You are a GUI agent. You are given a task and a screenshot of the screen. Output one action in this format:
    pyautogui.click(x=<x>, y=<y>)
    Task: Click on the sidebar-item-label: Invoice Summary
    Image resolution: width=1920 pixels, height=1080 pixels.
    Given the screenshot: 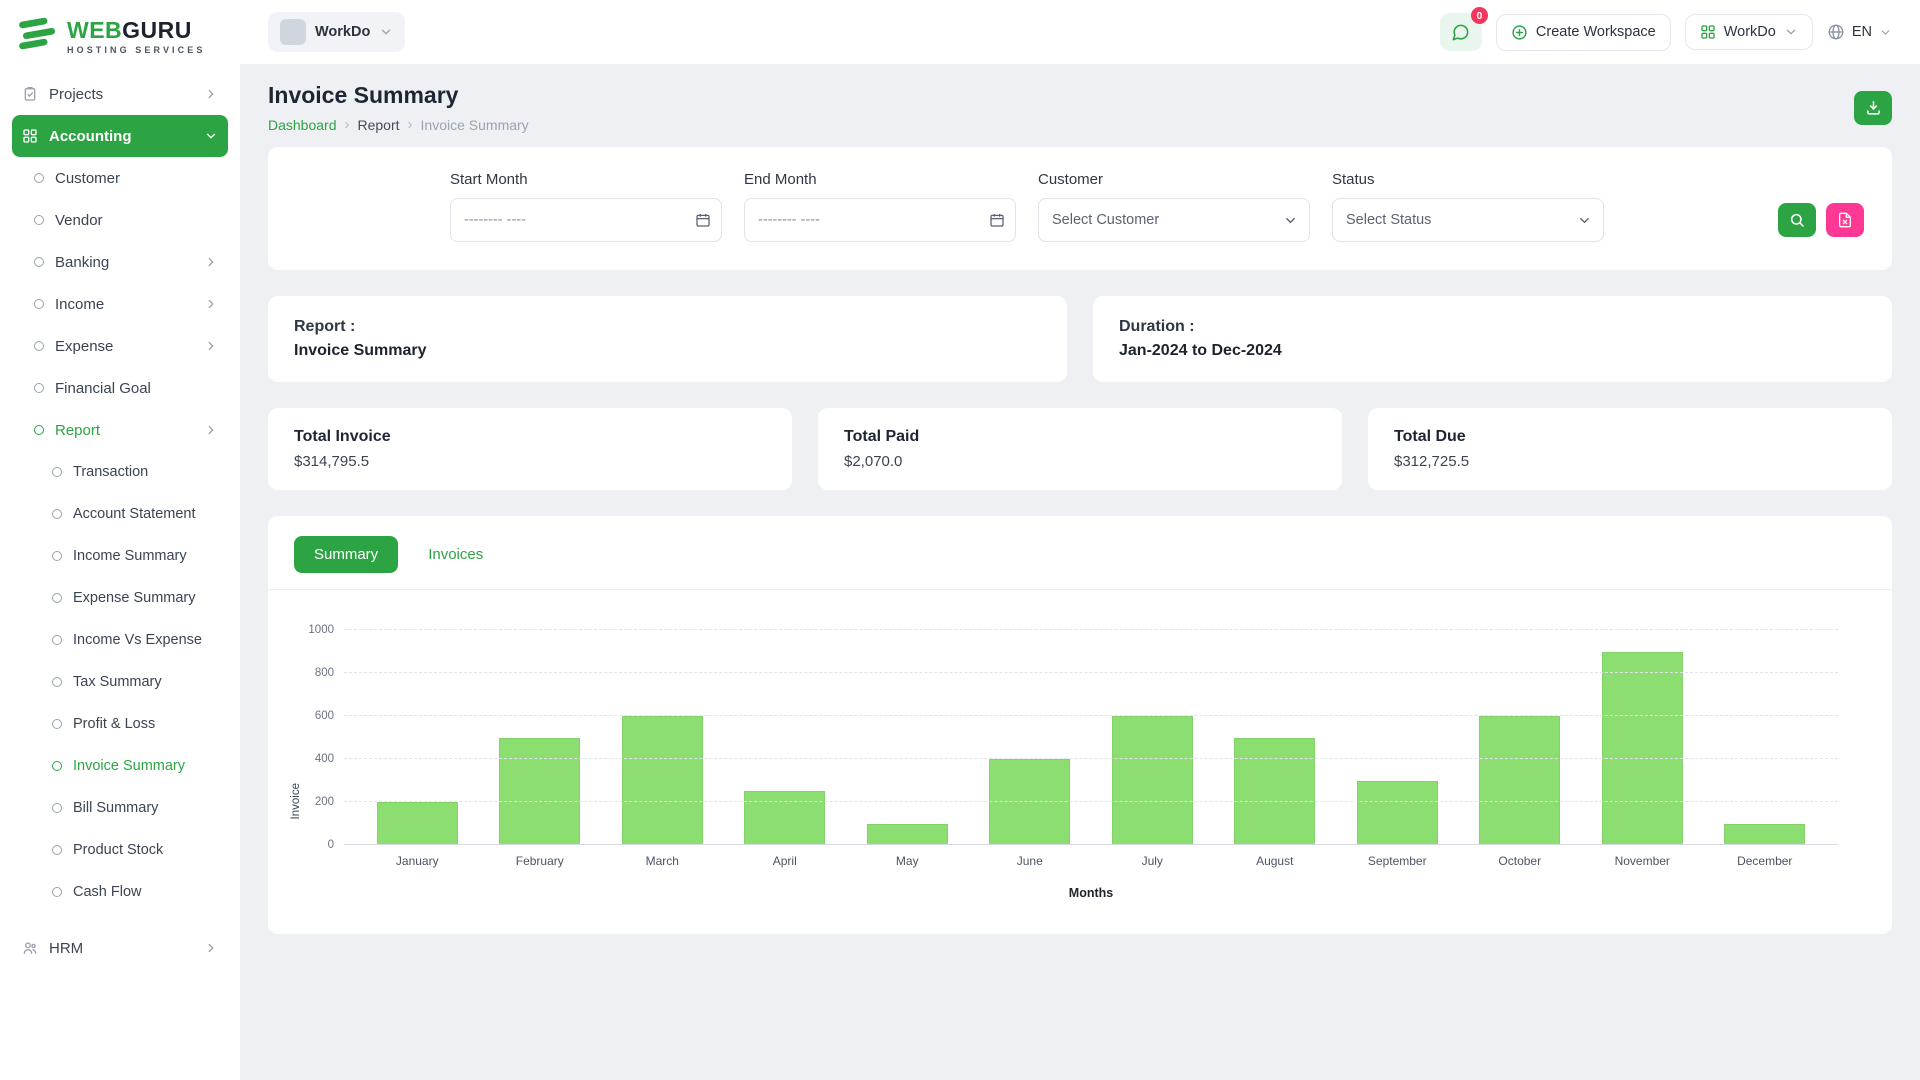 What is the action you would take?
    pyautogui.click(x=129, y=766)
    